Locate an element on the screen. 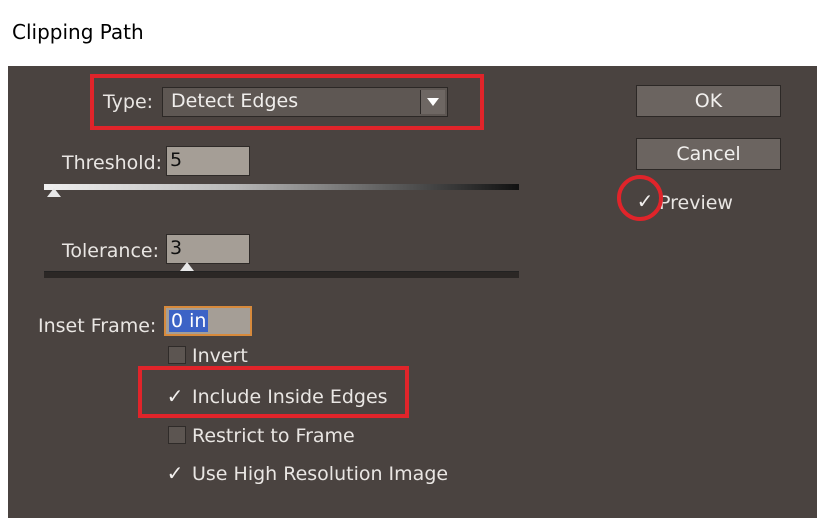  use-high-resolution-label: Use High Resolution Image is located at coordinates (320, 474).